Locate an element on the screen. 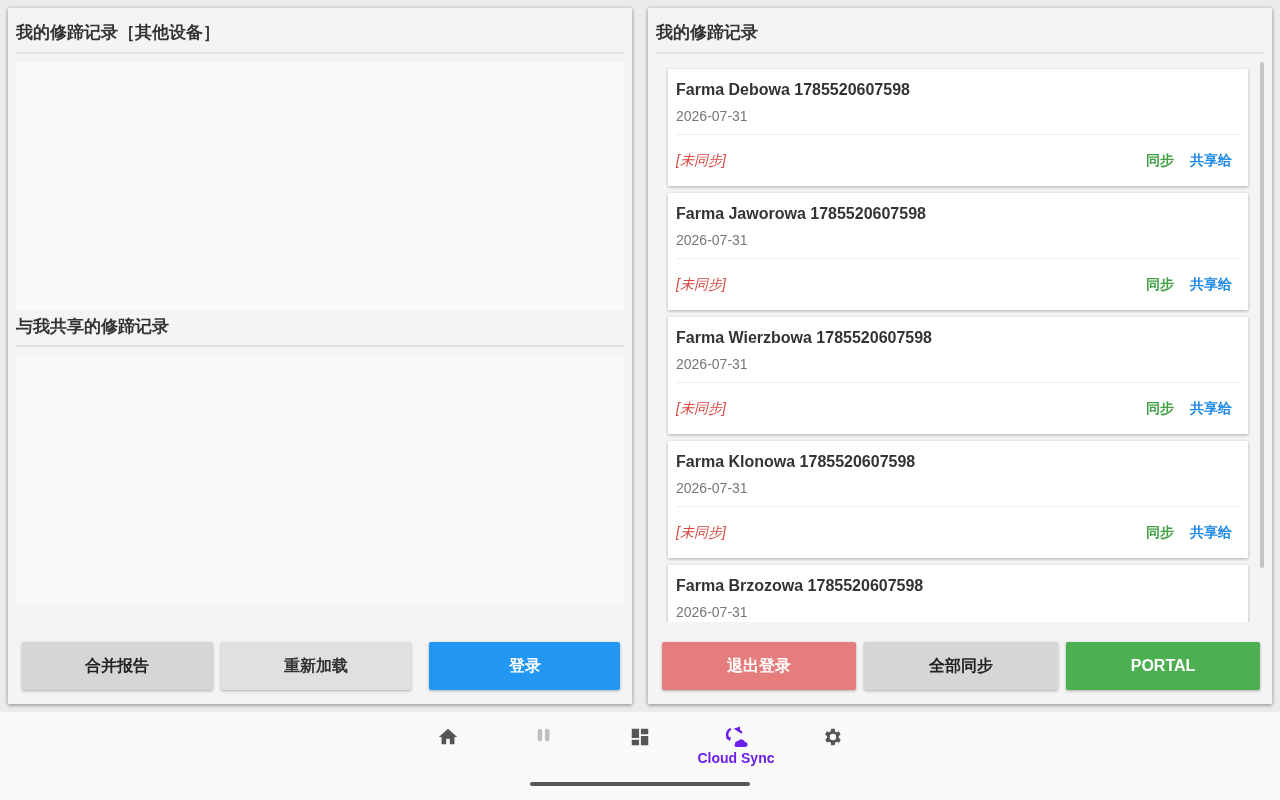 This screenshot has width=1280, height=800. nav-tab: Cloud Sync is located at coordinates (736, 747).